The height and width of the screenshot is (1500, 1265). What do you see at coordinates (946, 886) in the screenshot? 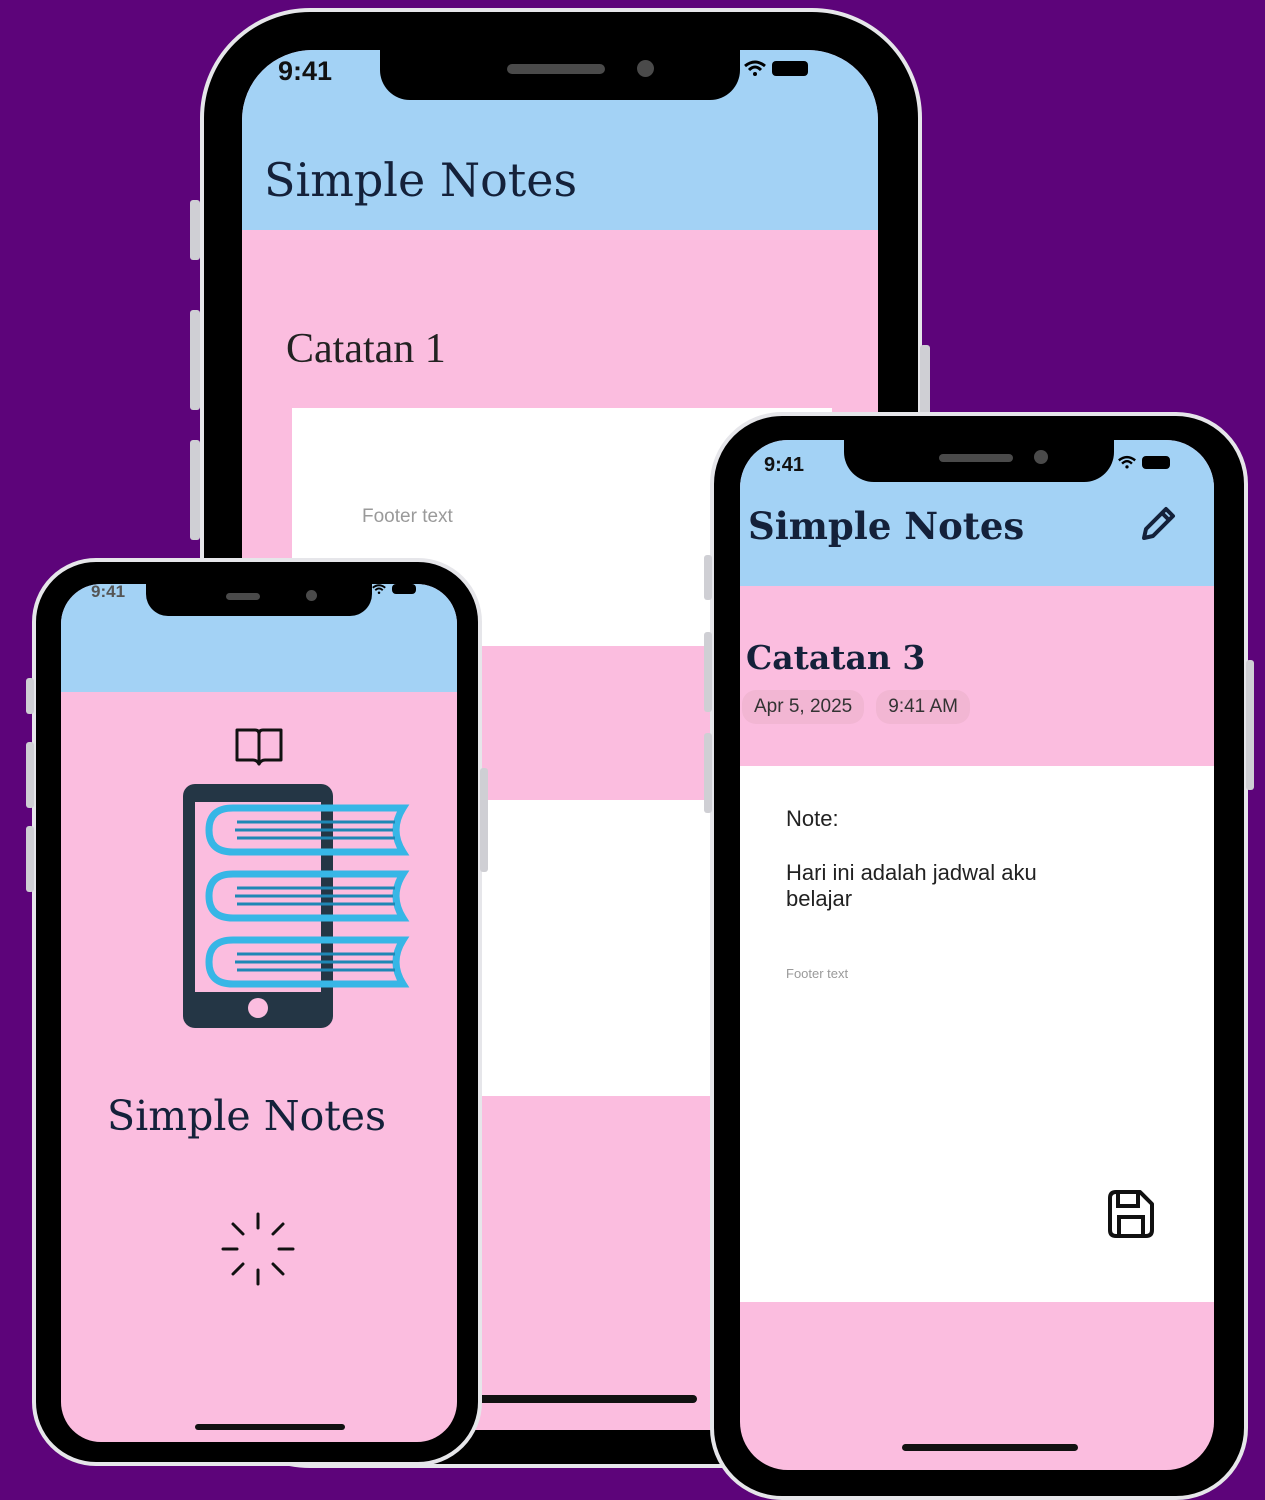
I see `note-body: Hari ini adalah jadwal aku belajar` at bounding box center [946, 886].